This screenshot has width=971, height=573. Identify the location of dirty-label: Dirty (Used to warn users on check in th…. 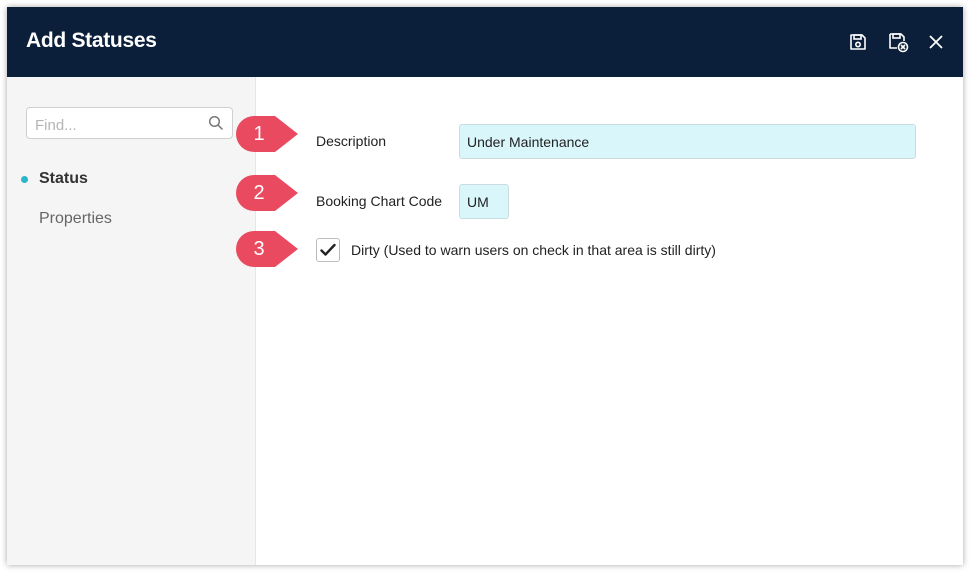
(533, 250).